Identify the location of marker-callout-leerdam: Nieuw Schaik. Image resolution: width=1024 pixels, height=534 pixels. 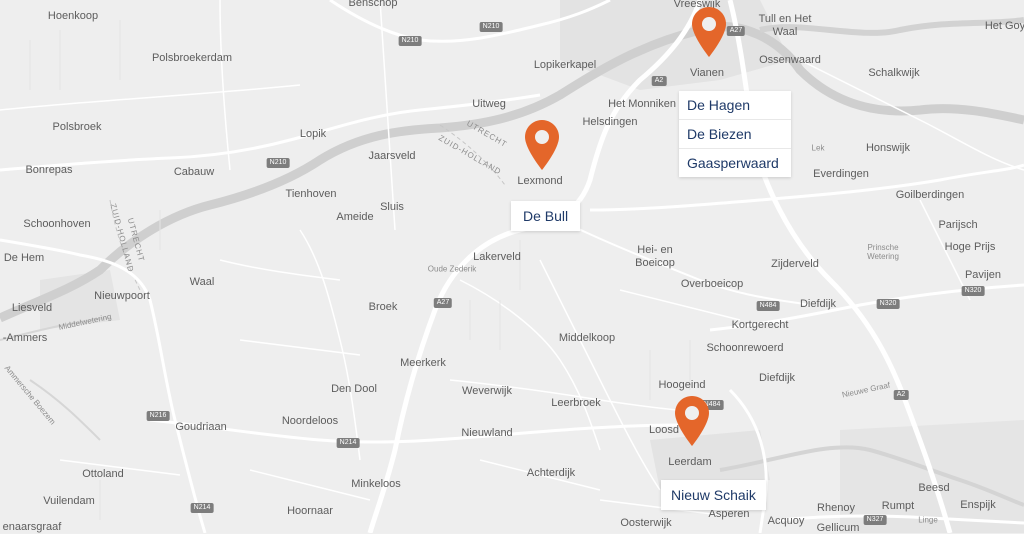
(713, 495).